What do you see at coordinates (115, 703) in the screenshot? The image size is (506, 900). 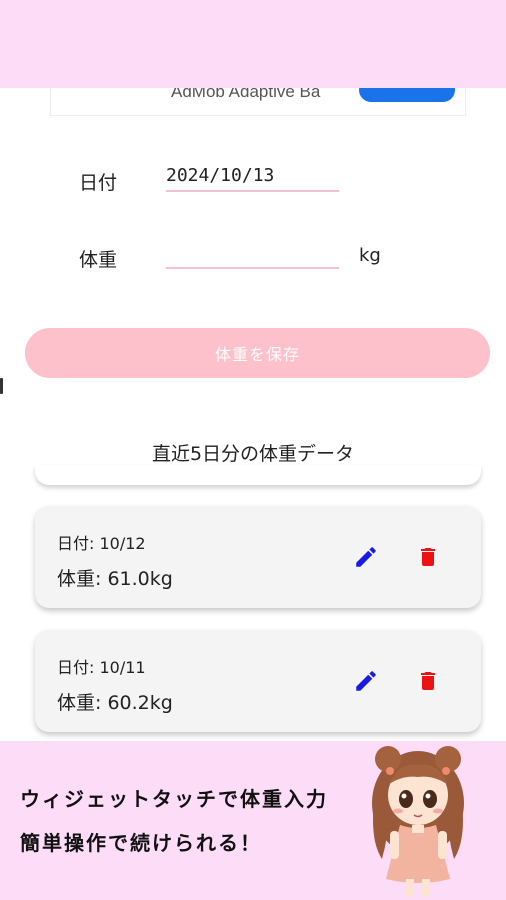 I see `entry-weight: 体重: 60.2kg` at bounding box center [115, 703].